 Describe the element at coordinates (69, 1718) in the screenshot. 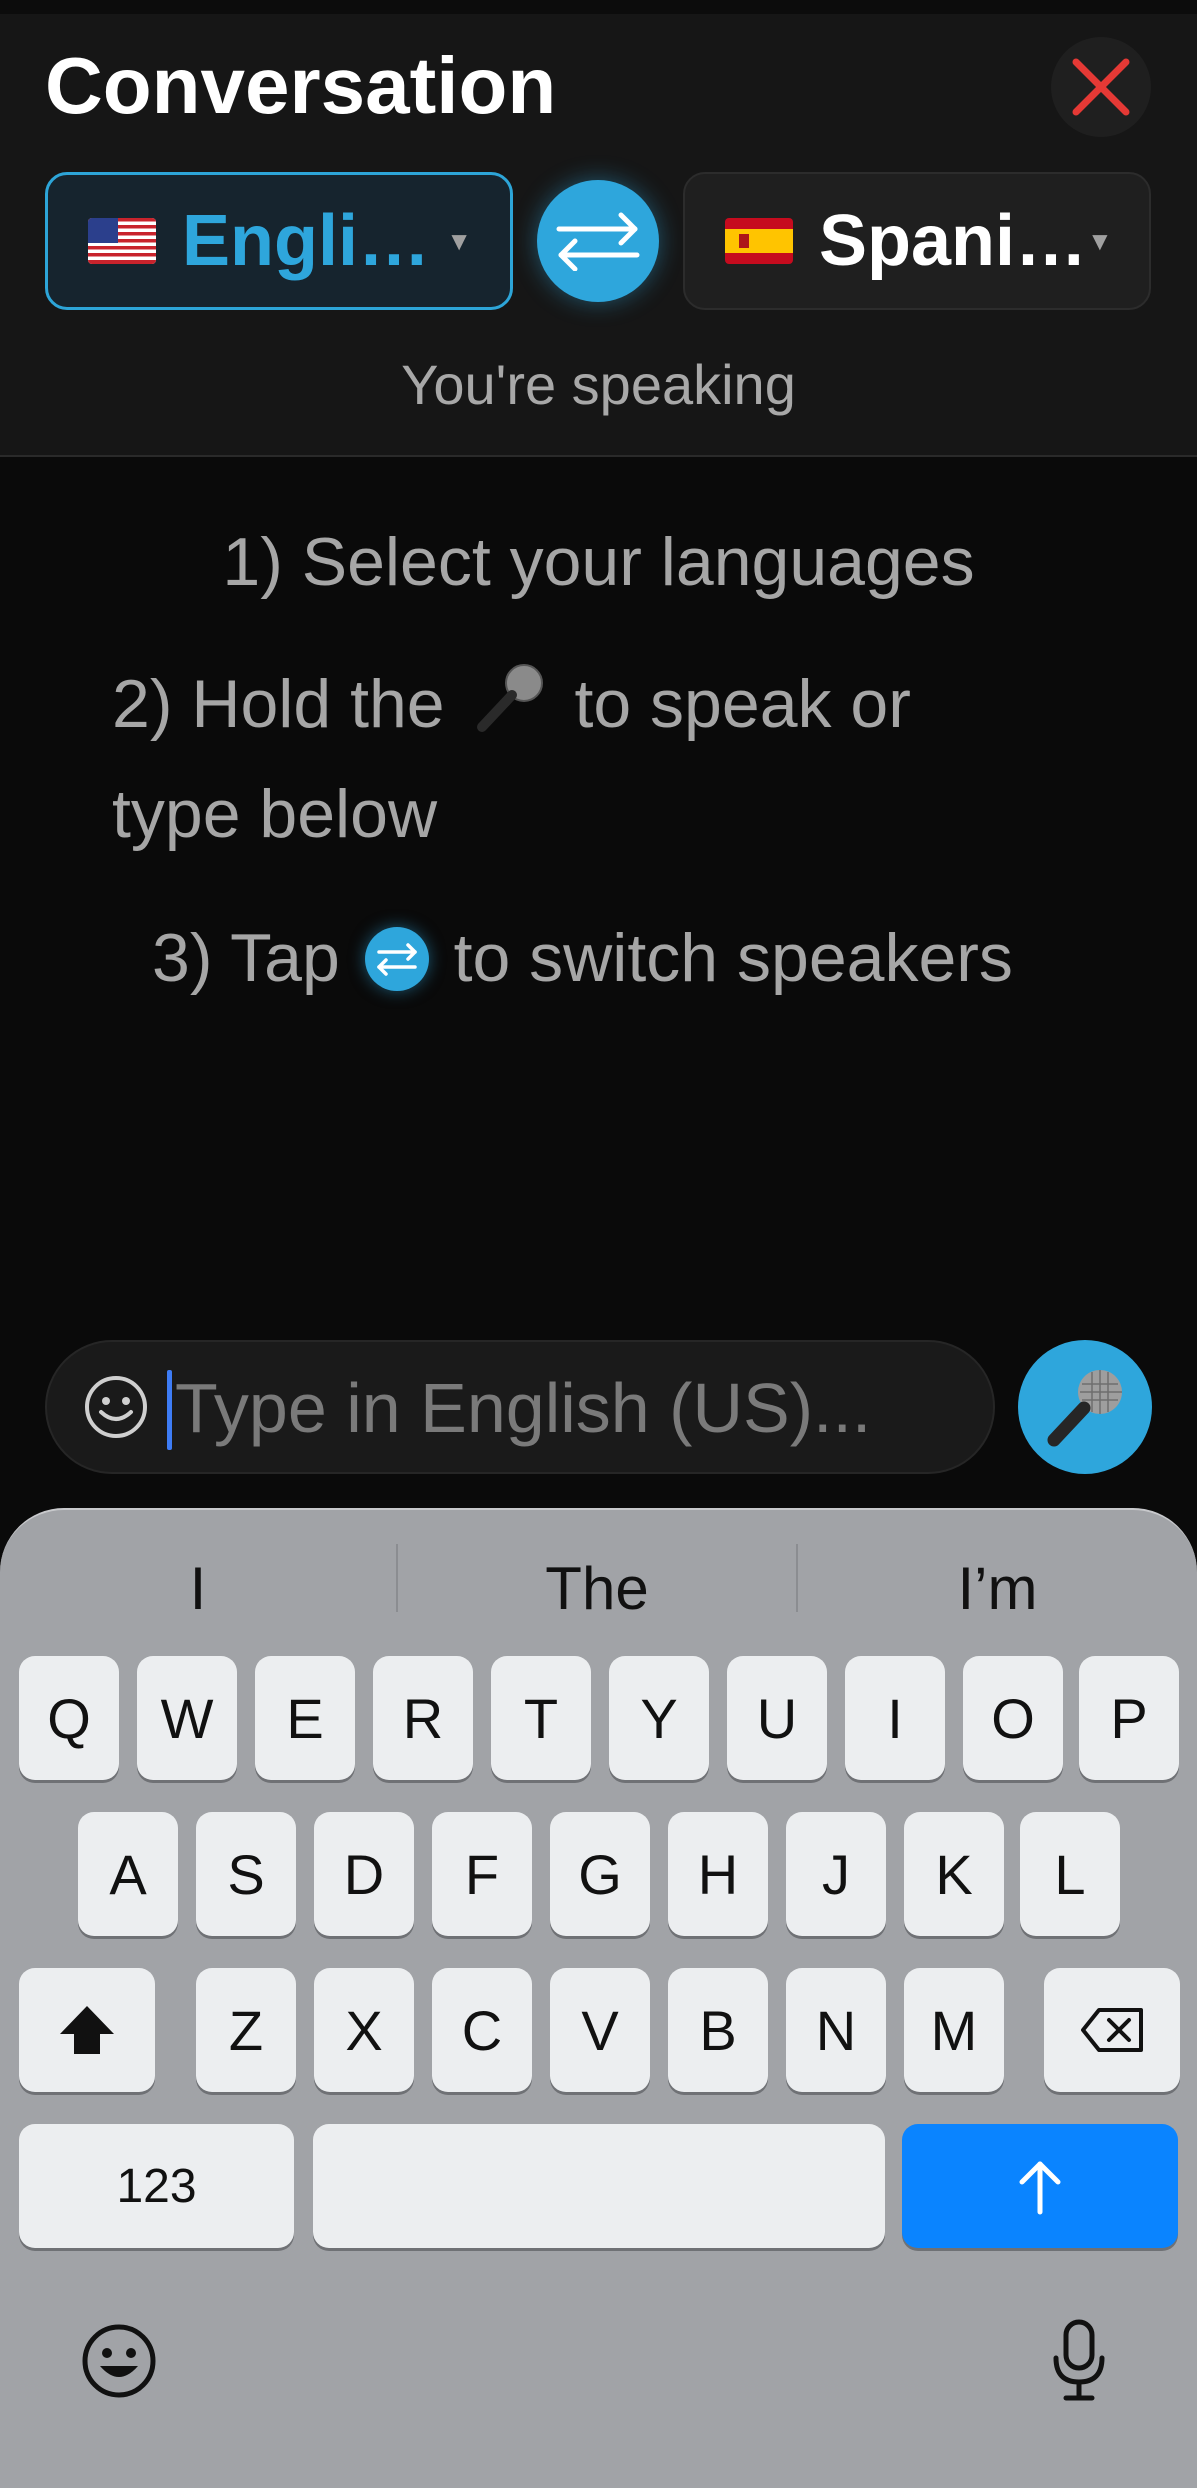

I see `key-q: Q` at that location.